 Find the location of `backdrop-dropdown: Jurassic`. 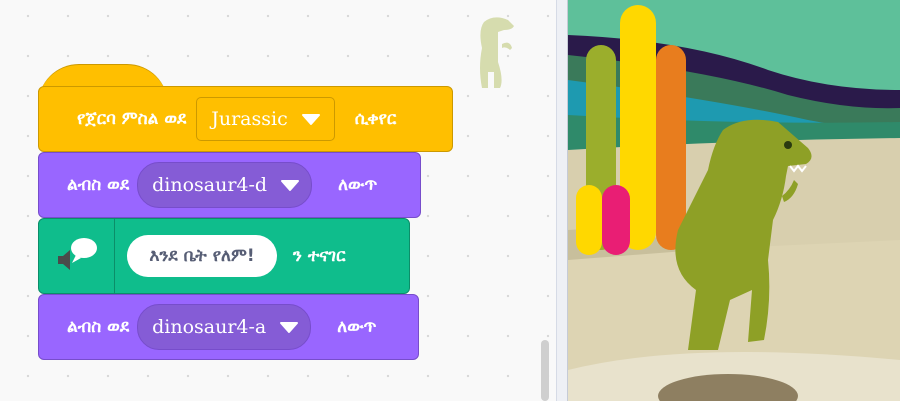

backdrop-dropdown: Jurassic is located at coordinates (265, 119).